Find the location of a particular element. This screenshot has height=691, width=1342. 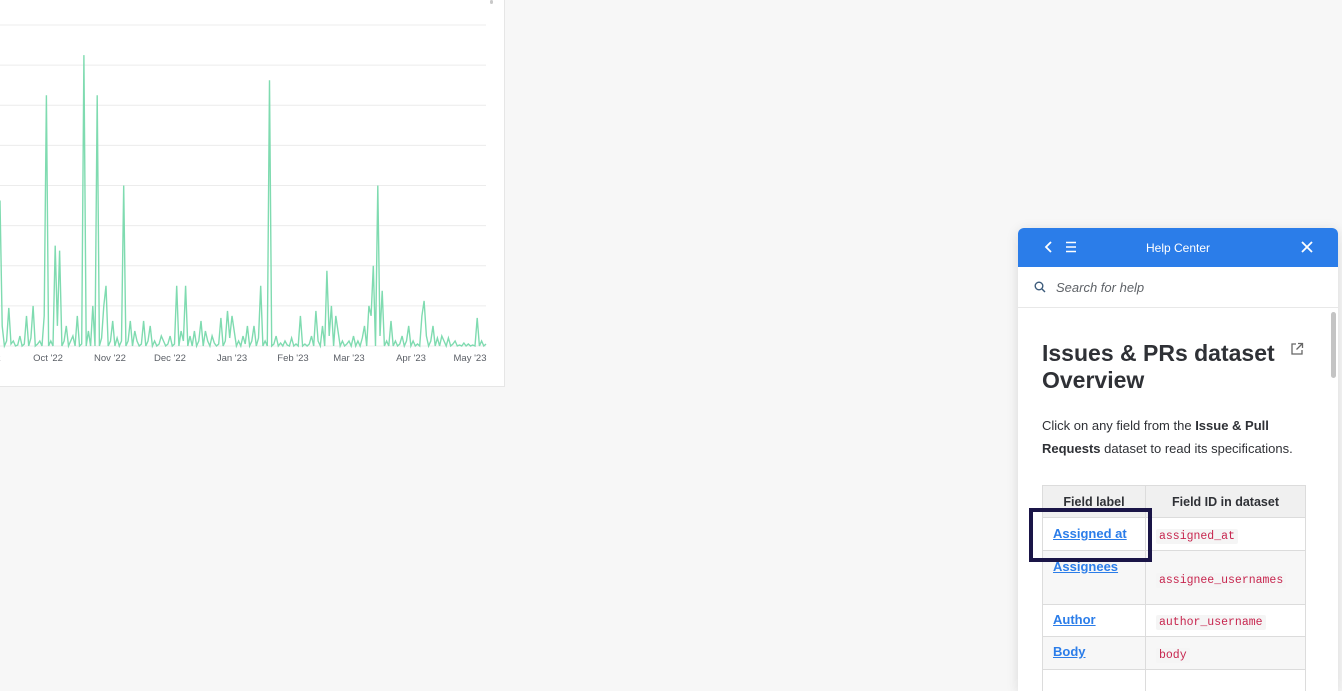

table-row: Assigned at assigned_at is located at coordinates (1174, 534).